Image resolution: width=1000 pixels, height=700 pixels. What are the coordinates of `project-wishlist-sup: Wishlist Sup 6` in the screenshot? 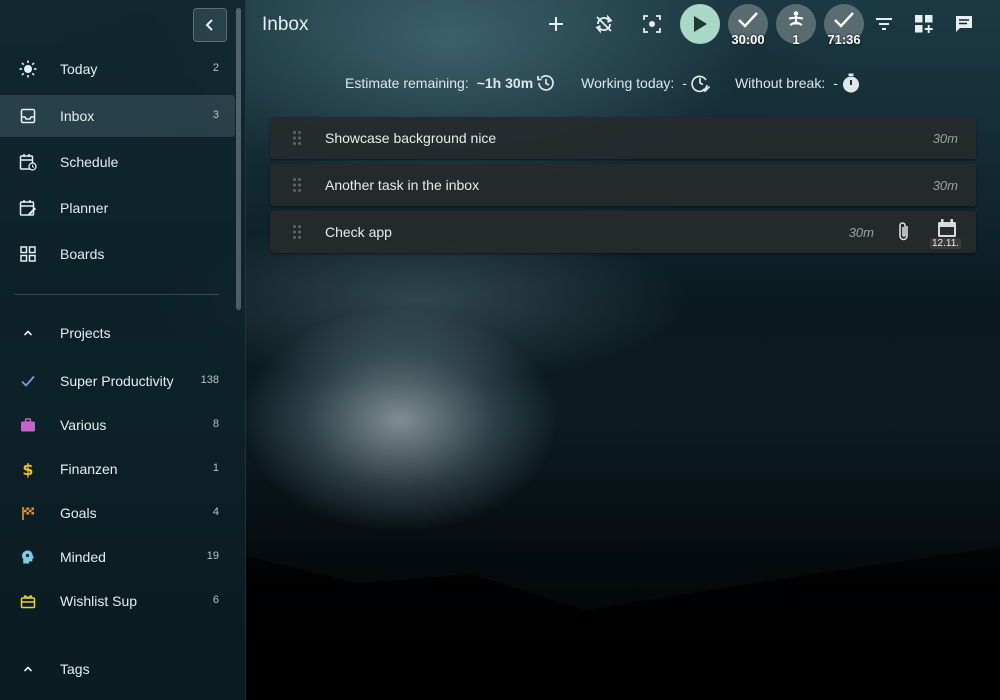 It's located at (117, 601).